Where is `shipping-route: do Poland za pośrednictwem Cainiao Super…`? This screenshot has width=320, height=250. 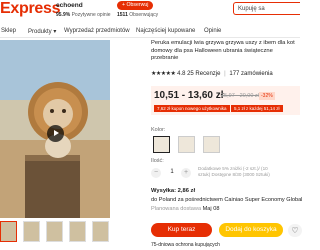 shipping-route: do Poland za pośrednictwem Cainiao Super… is located at coordinates (226, 200).